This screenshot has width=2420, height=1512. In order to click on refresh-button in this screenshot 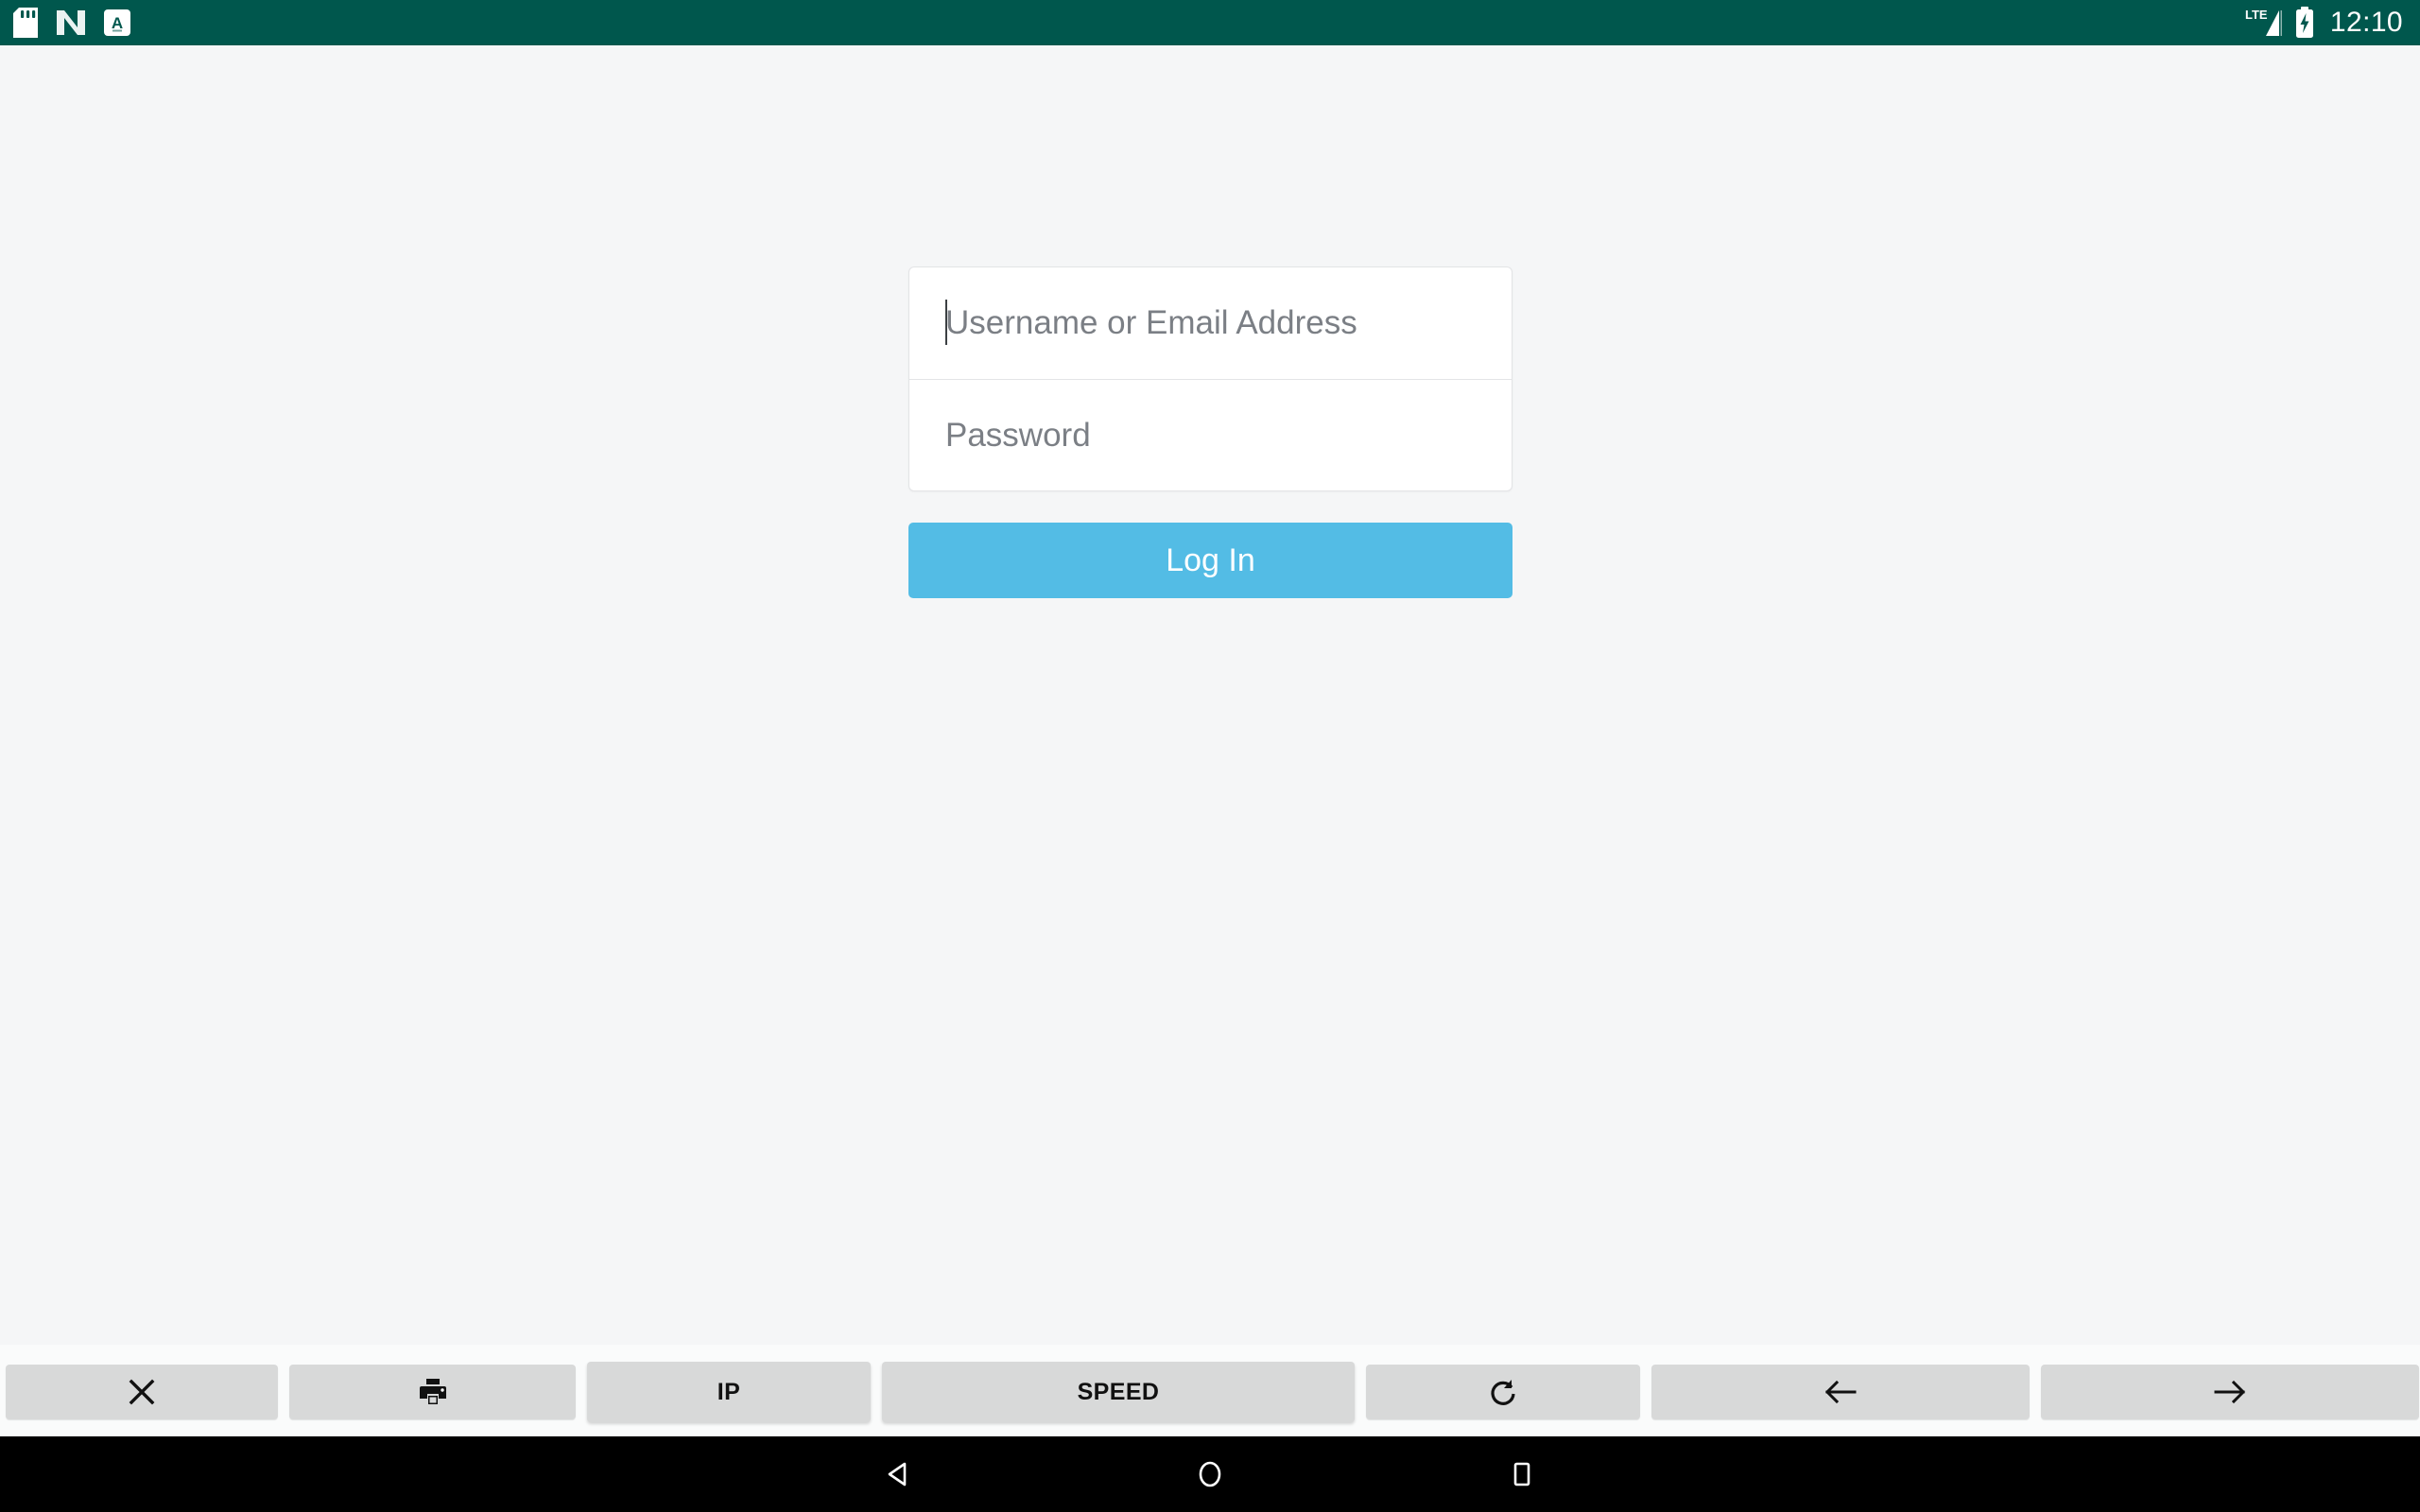, I will do `click(1503, 1392)`.